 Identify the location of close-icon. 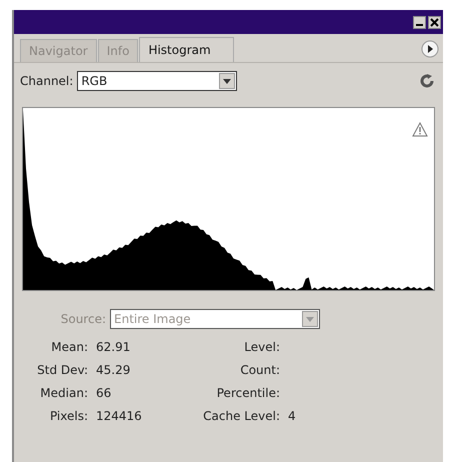
(434, 22).